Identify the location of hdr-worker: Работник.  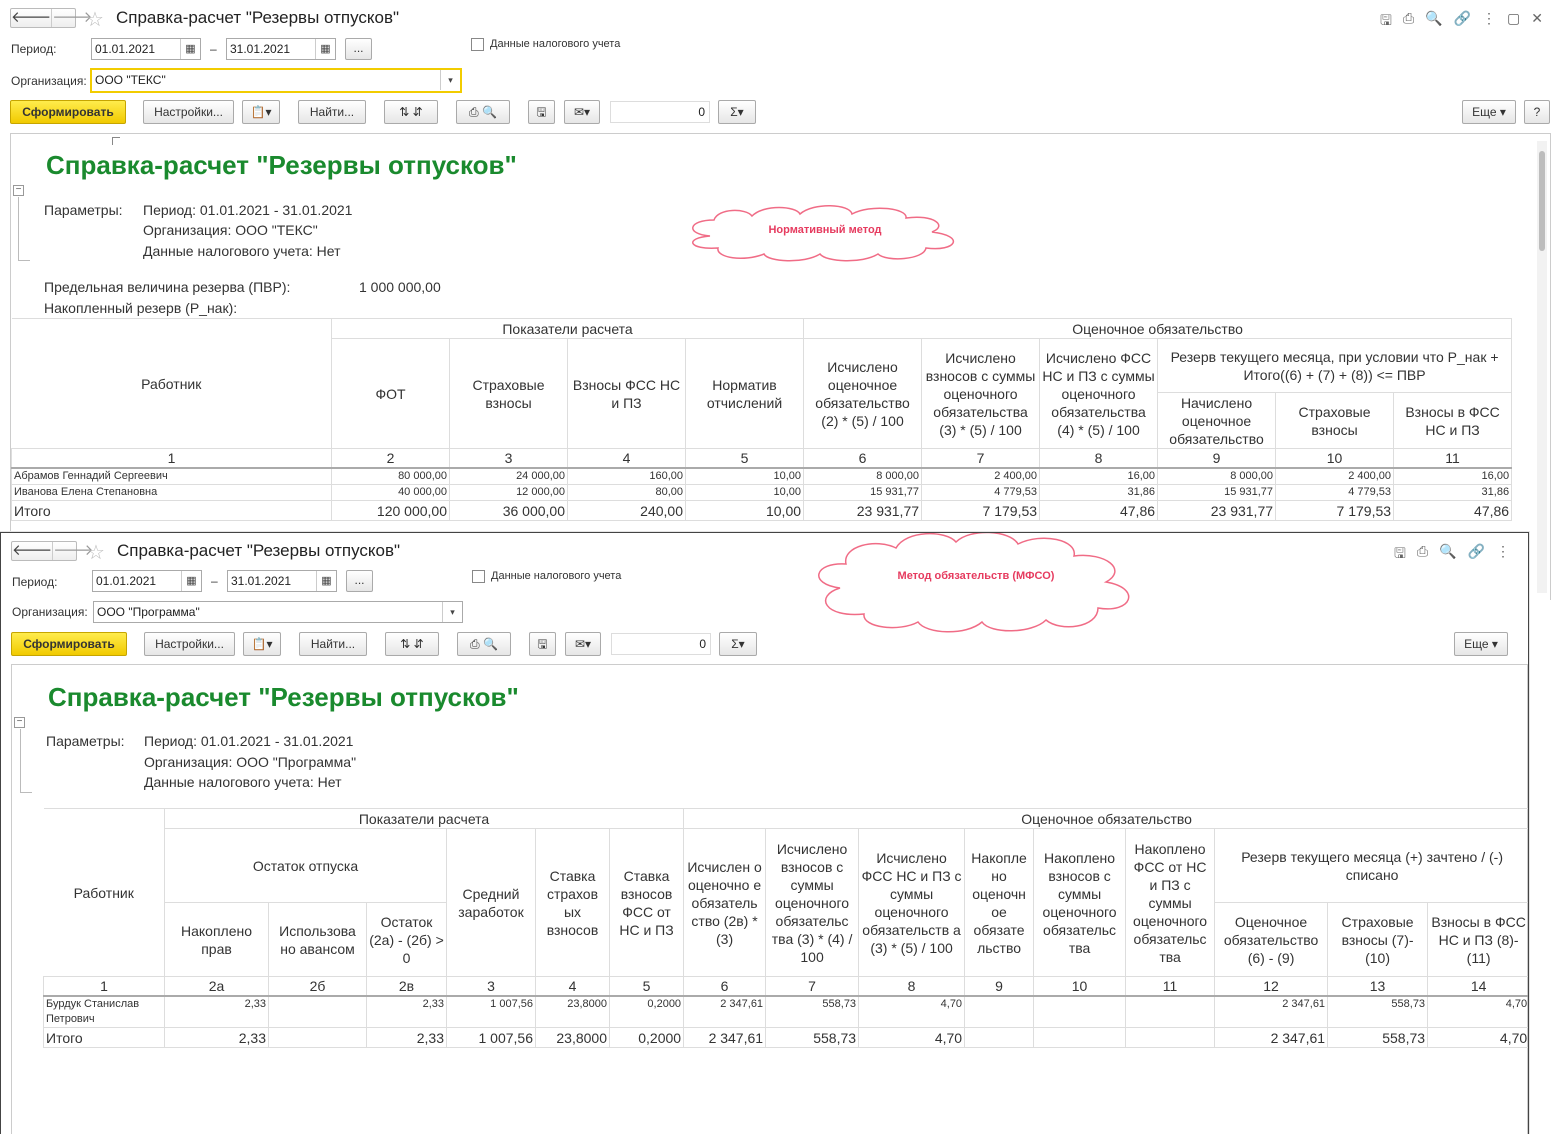
(104, 892).